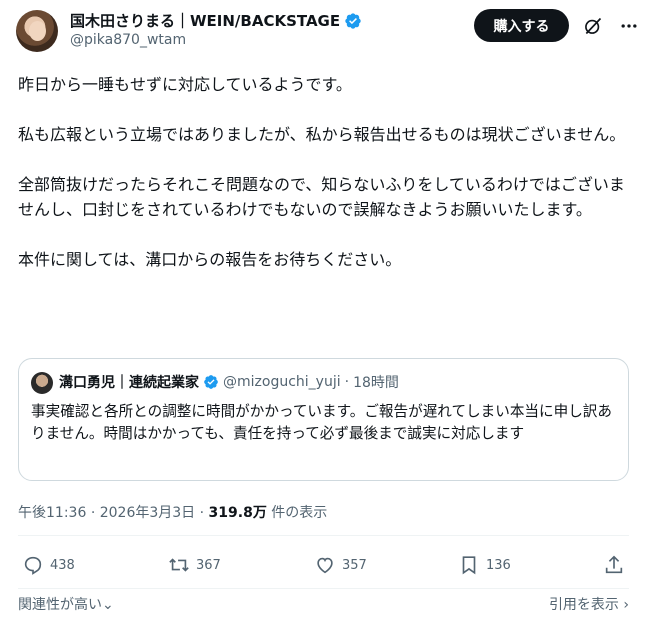 Image resolution: width=645 pixels, height=624 pixels. I want to click on like-count: 357, so click(354, 565).